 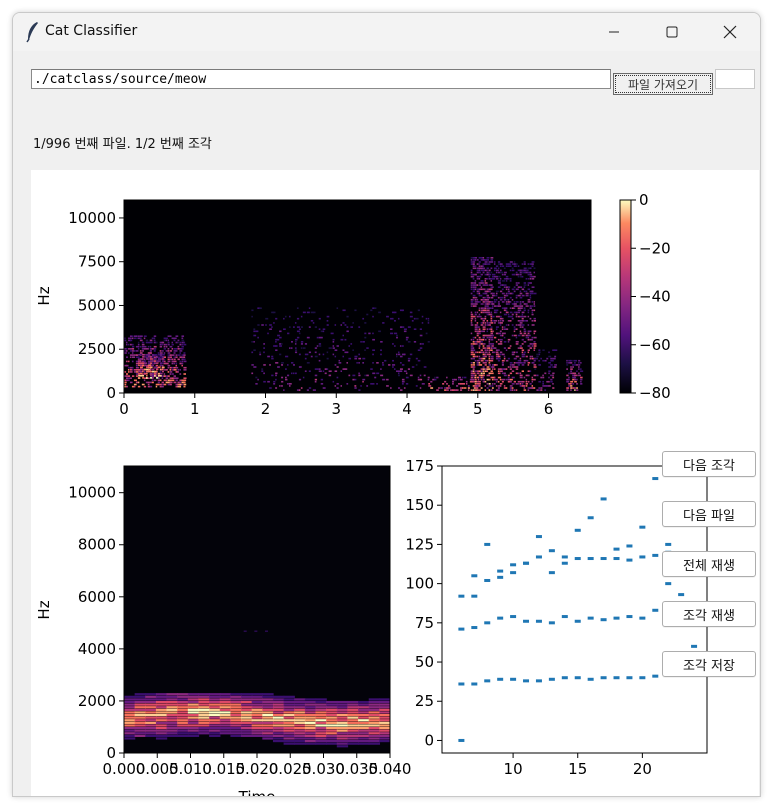 I want to click on save-segment-button: 조각 저장, so click(x=709, y=664).